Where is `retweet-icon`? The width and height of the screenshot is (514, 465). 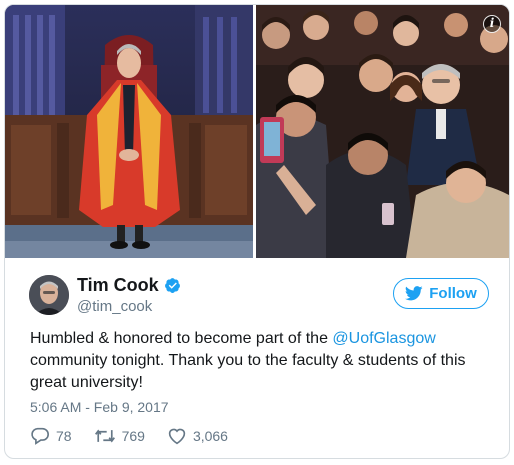 retweet-icon is located at coordinates (104, 436).